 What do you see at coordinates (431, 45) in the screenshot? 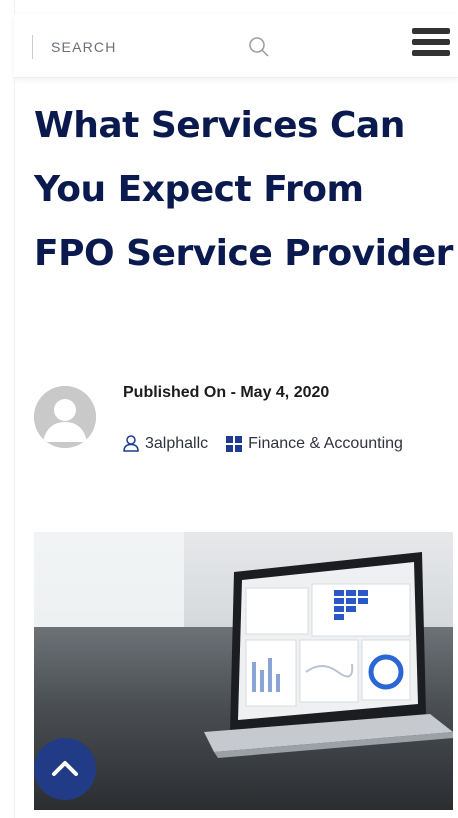
I see `hamburger-menu-icon` at bounding box center [431, 45].